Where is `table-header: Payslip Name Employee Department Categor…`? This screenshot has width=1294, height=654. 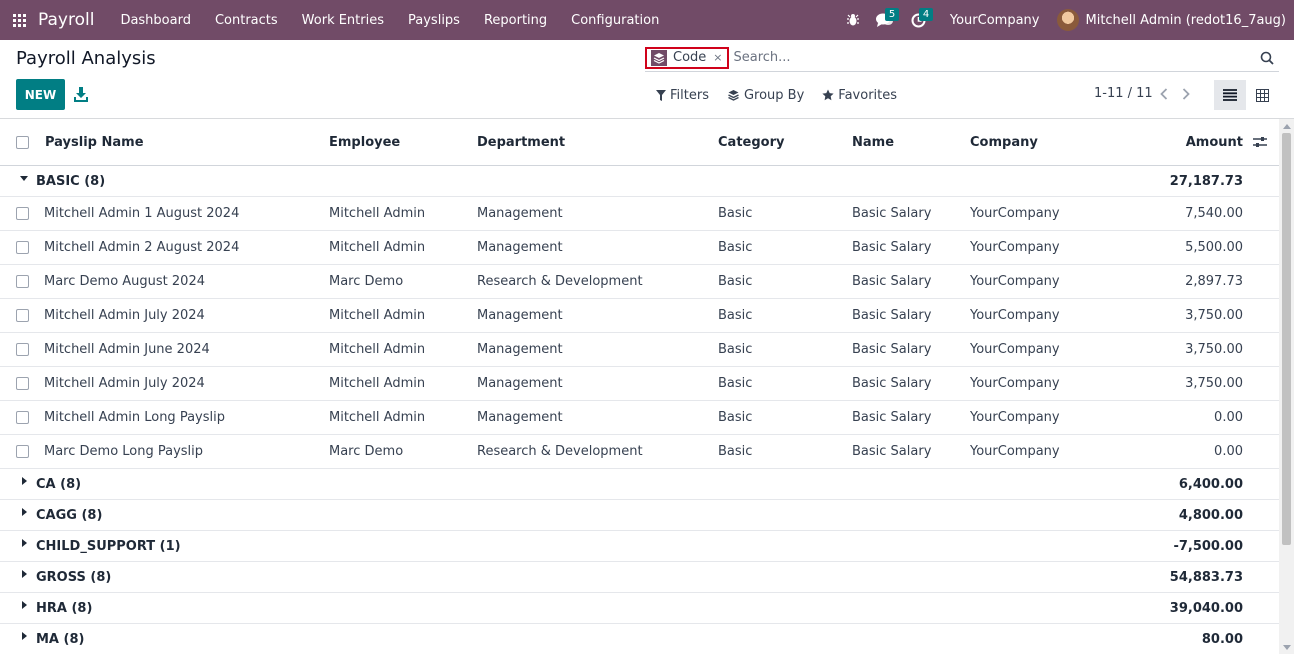
table-header: Payslip Name Employee Department Categor… is located at coordinates (639, 142).